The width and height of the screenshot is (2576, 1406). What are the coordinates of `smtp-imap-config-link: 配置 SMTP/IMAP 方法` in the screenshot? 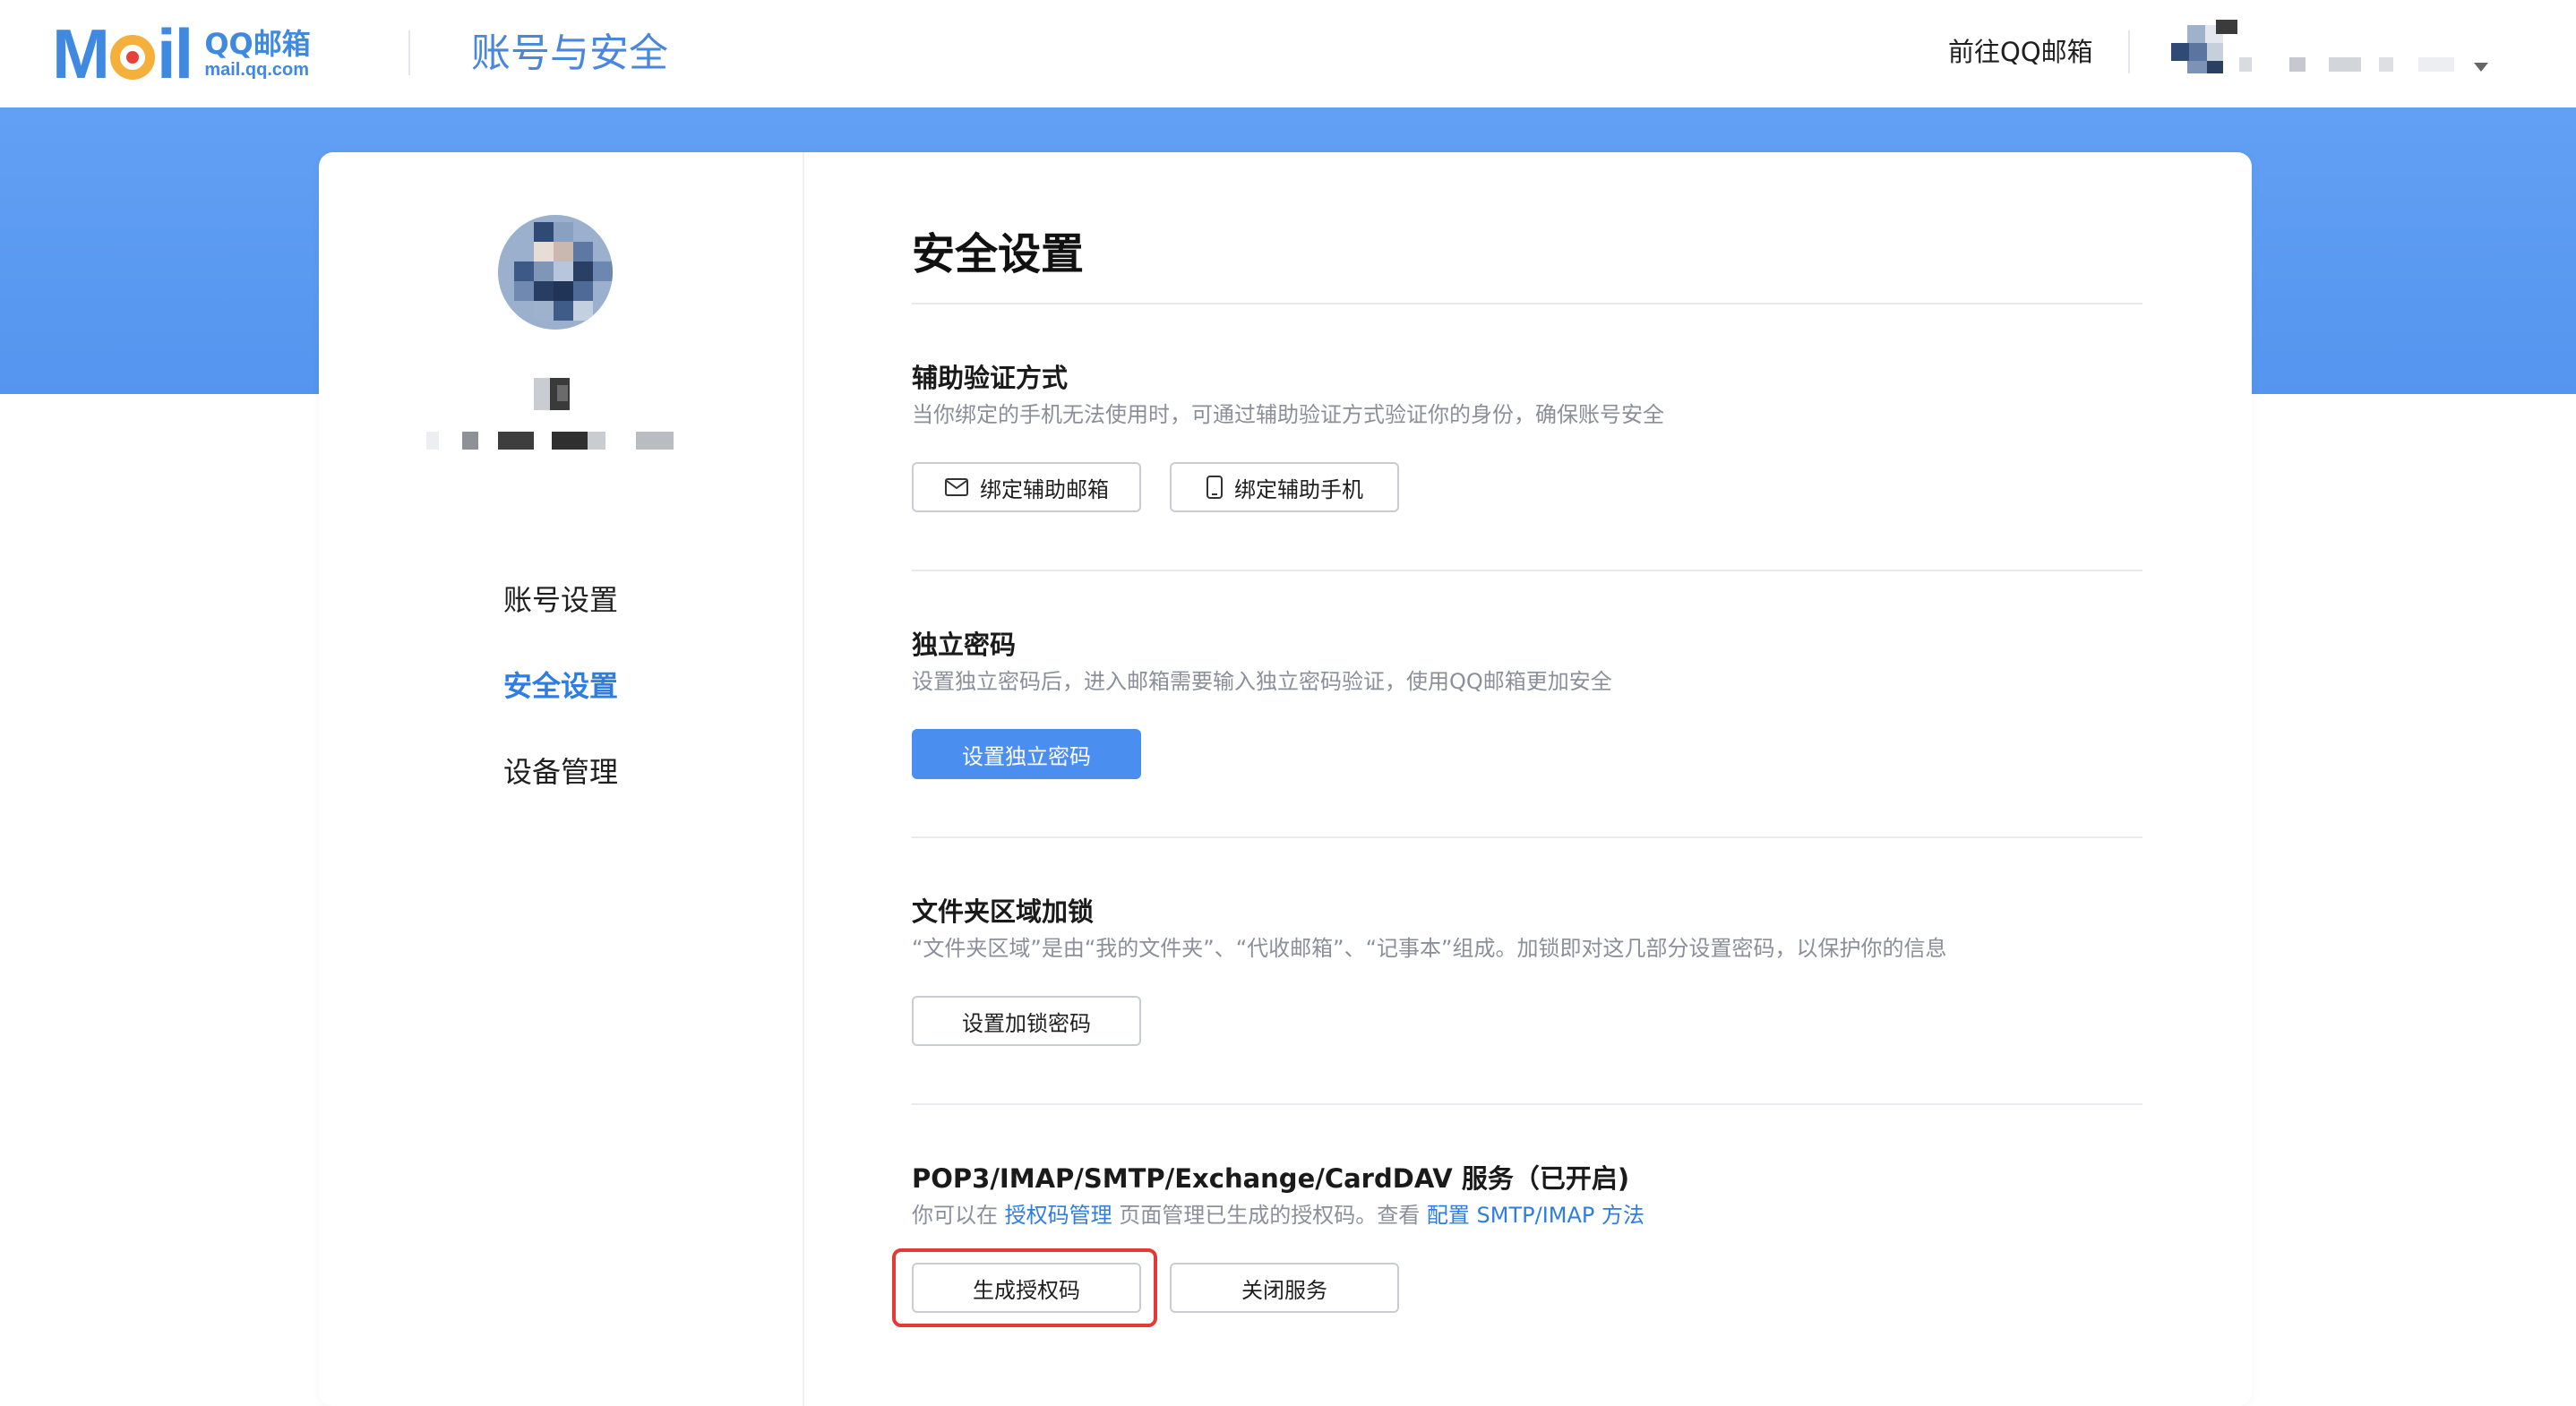 It's located at (1535, 1215).